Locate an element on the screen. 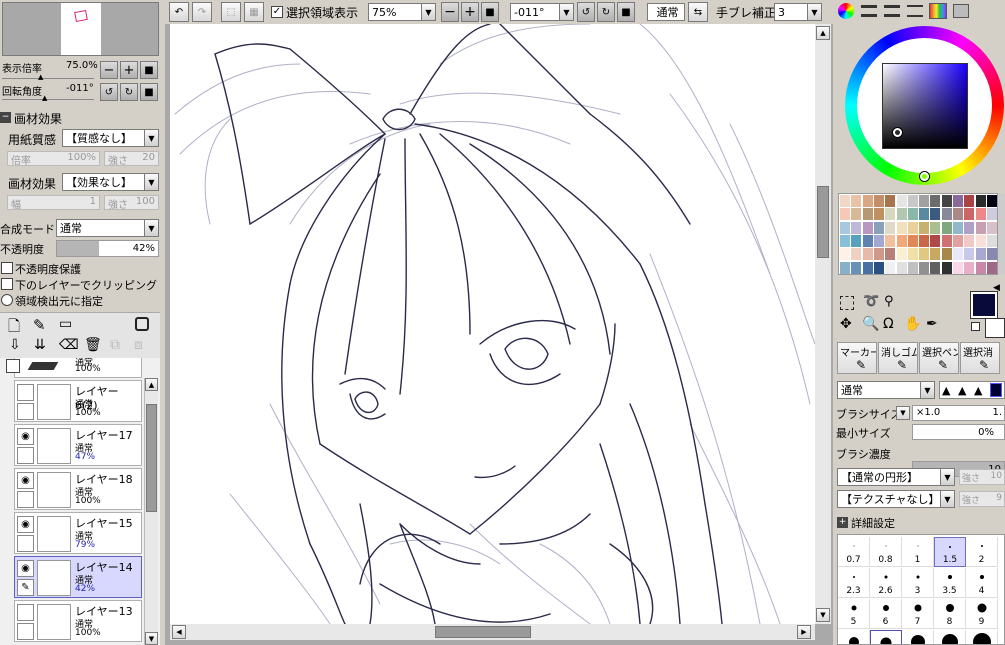 The height and width of the screenshot is (645, 1005). zoom-in-button: + is located at coordinates (470, 12).